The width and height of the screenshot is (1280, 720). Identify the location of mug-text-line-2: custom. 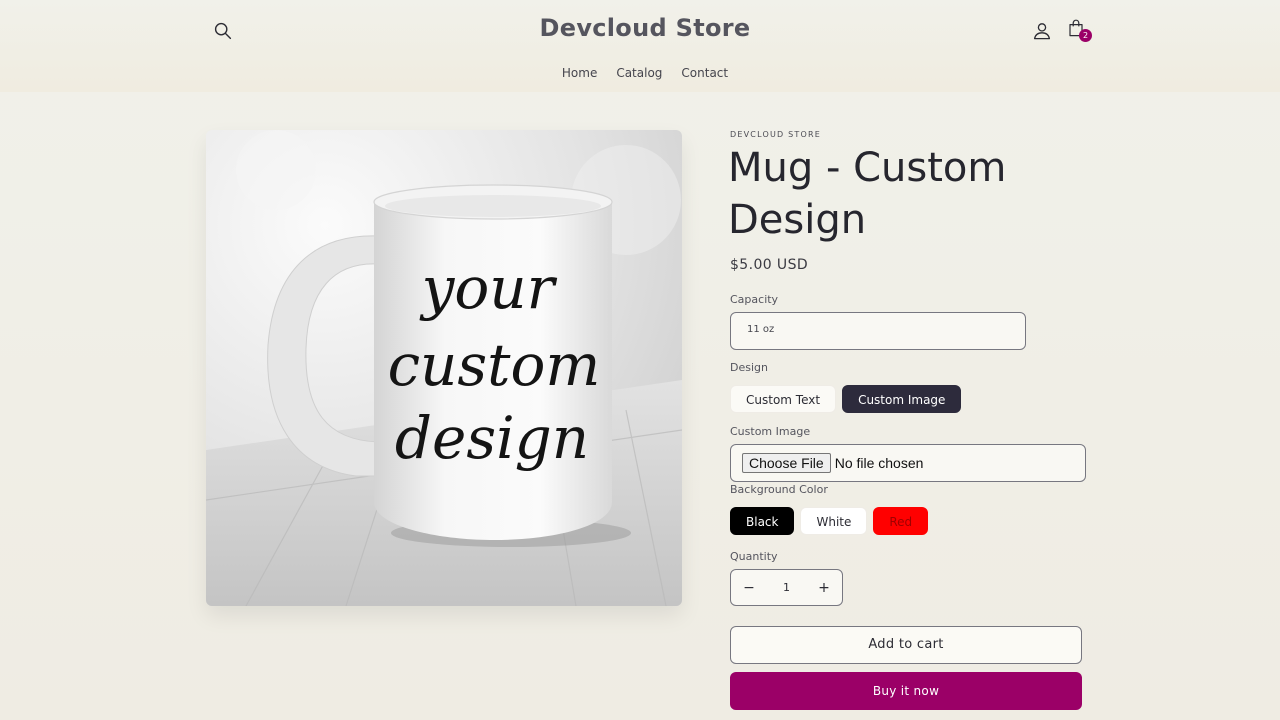
(494, 365).